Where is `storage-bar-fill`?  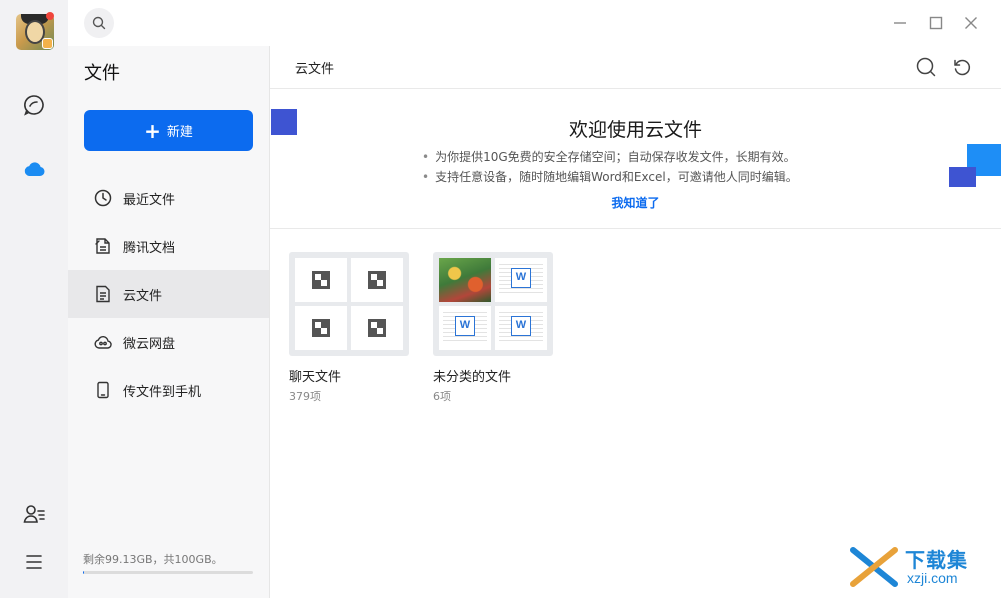 storage-bar-fill is located at coordinates (84, 572).